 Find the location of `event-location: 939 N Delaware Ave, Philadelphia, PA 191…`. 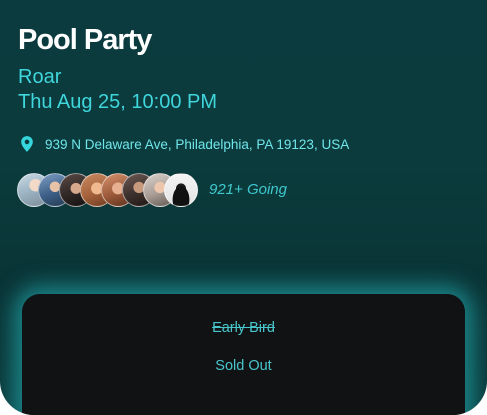

event-location: 939 N Delaware Ave, Philadelphia, PA 191… is located at coordinates (183, 144).